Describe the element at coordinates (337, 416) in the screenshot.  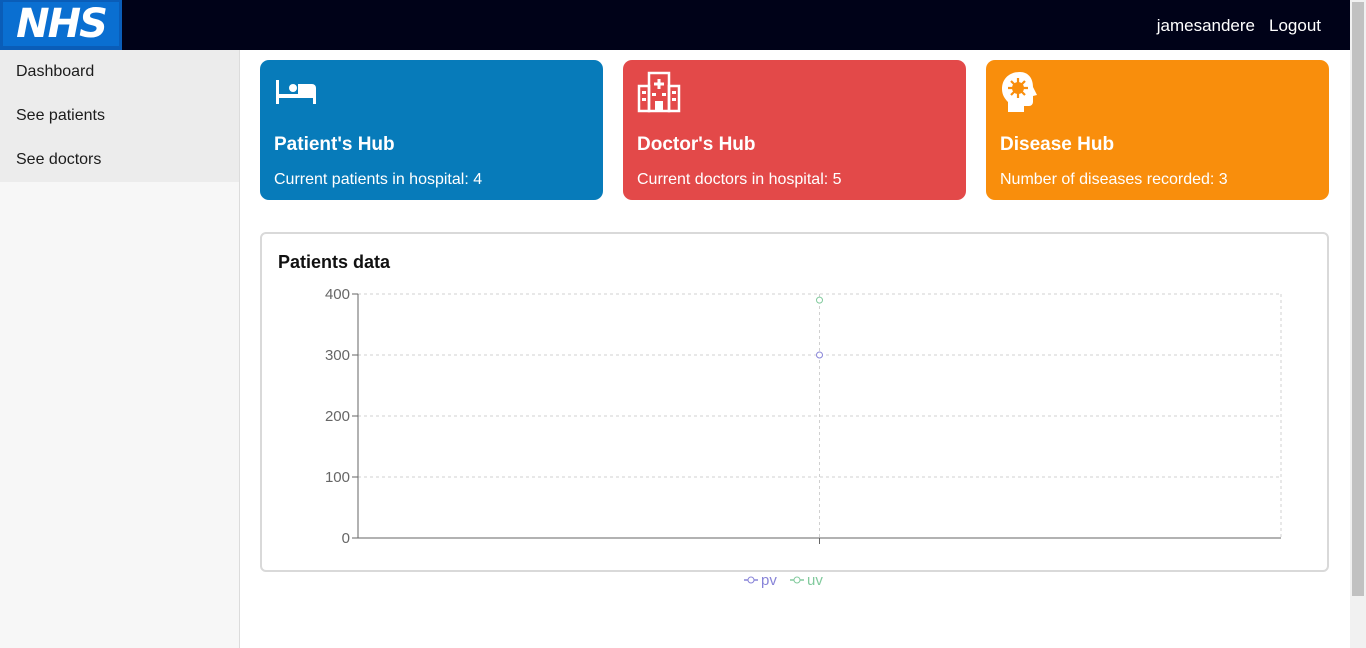
I see `y-tick-label: 200` at that location.